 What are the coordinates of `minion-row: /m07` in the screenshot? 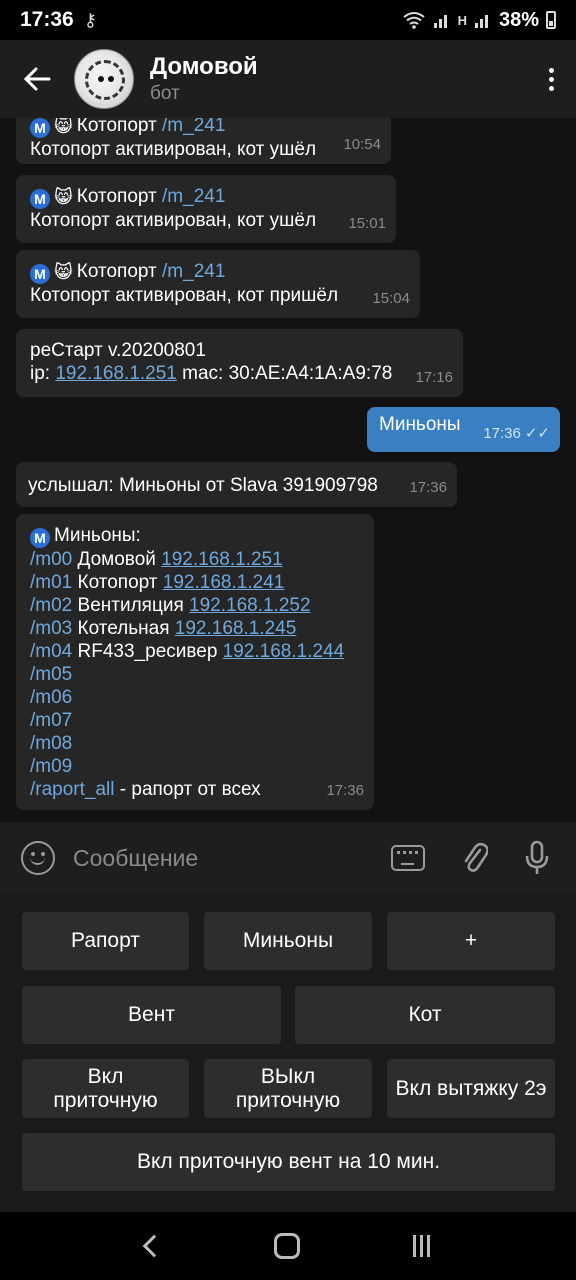 It's located at (195, 720).